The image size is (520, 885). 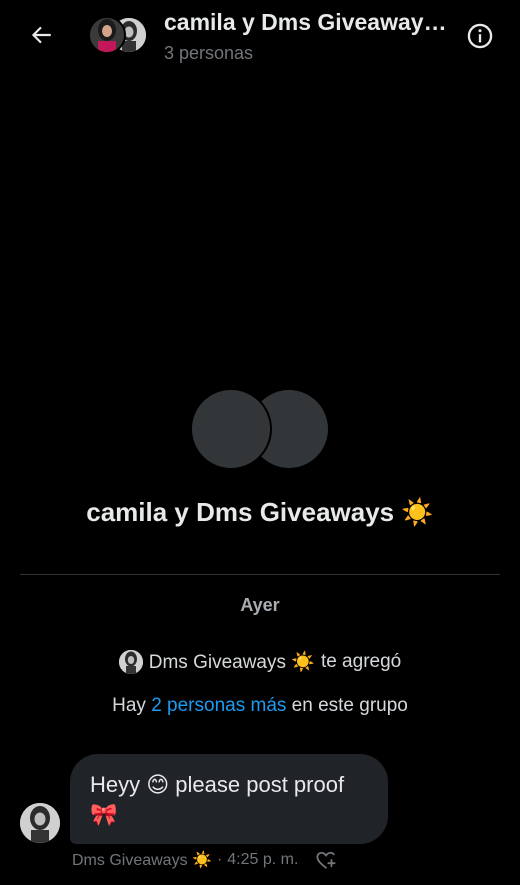 I want to click on info-circle-icon, so click(x=480, y=36).